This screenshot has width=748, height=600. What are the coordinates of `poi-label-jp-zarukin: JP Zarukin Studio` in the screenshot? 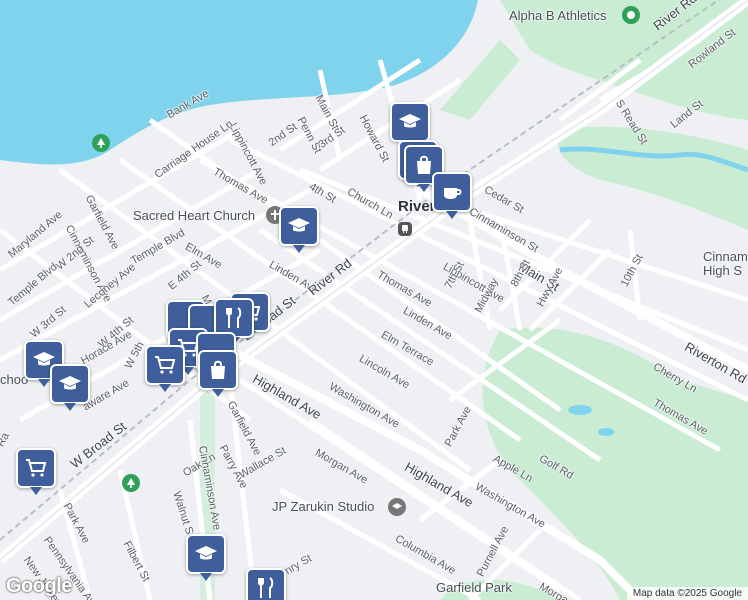 It's located at (323, 506).